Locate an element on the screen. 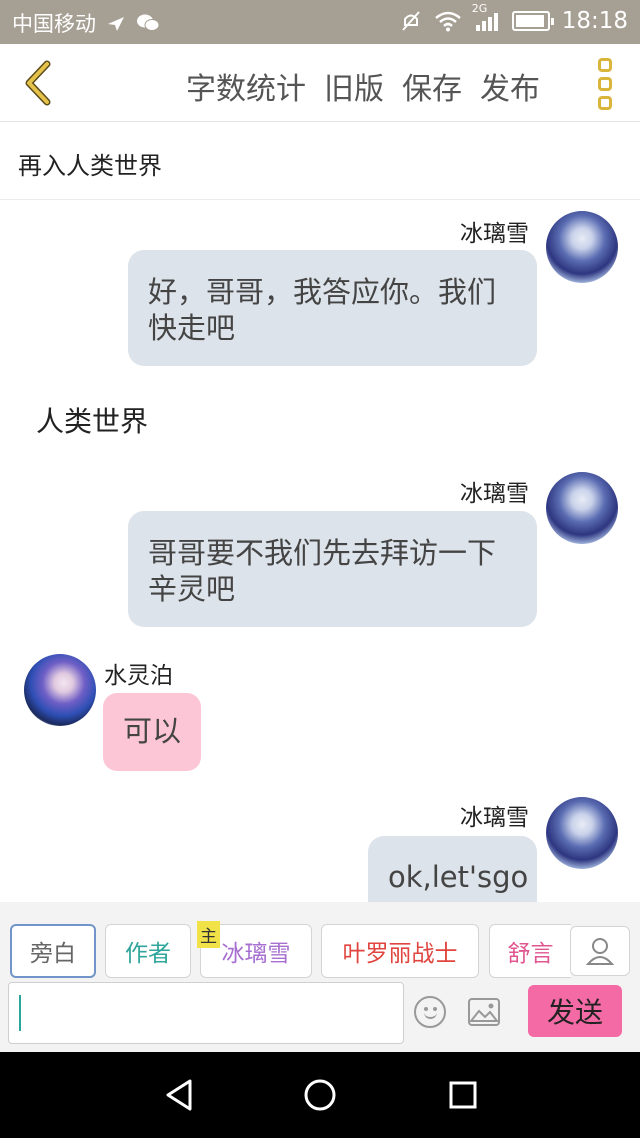 The width and height of the screenshot is (640, 1138). role-manage-button is located at coordinates (600, 951).